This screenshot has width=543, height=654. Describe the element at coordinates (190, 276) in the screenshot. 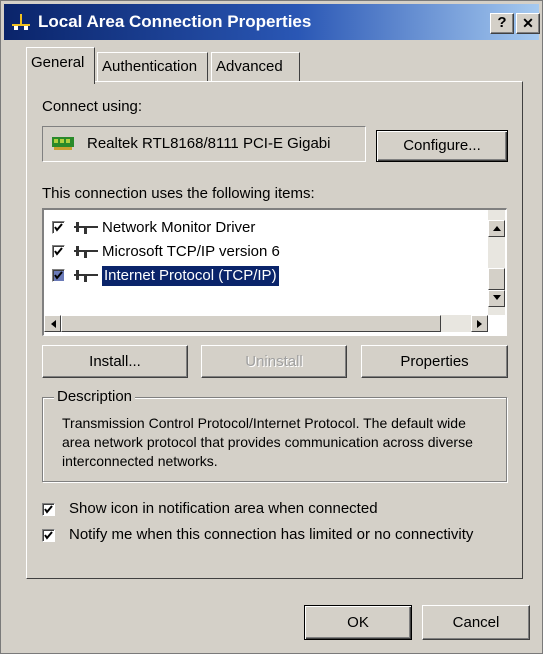

I see `item-label: Internet Protocol (TCP/IP)` at that location.